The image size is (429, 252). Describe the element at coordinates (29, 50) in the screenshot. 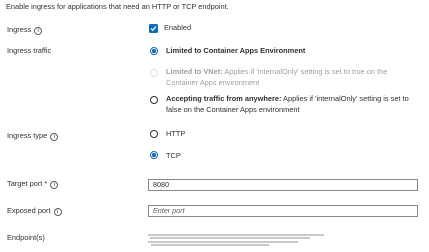

I see `ingress-traffic-label: Ingress traffic` at that location.